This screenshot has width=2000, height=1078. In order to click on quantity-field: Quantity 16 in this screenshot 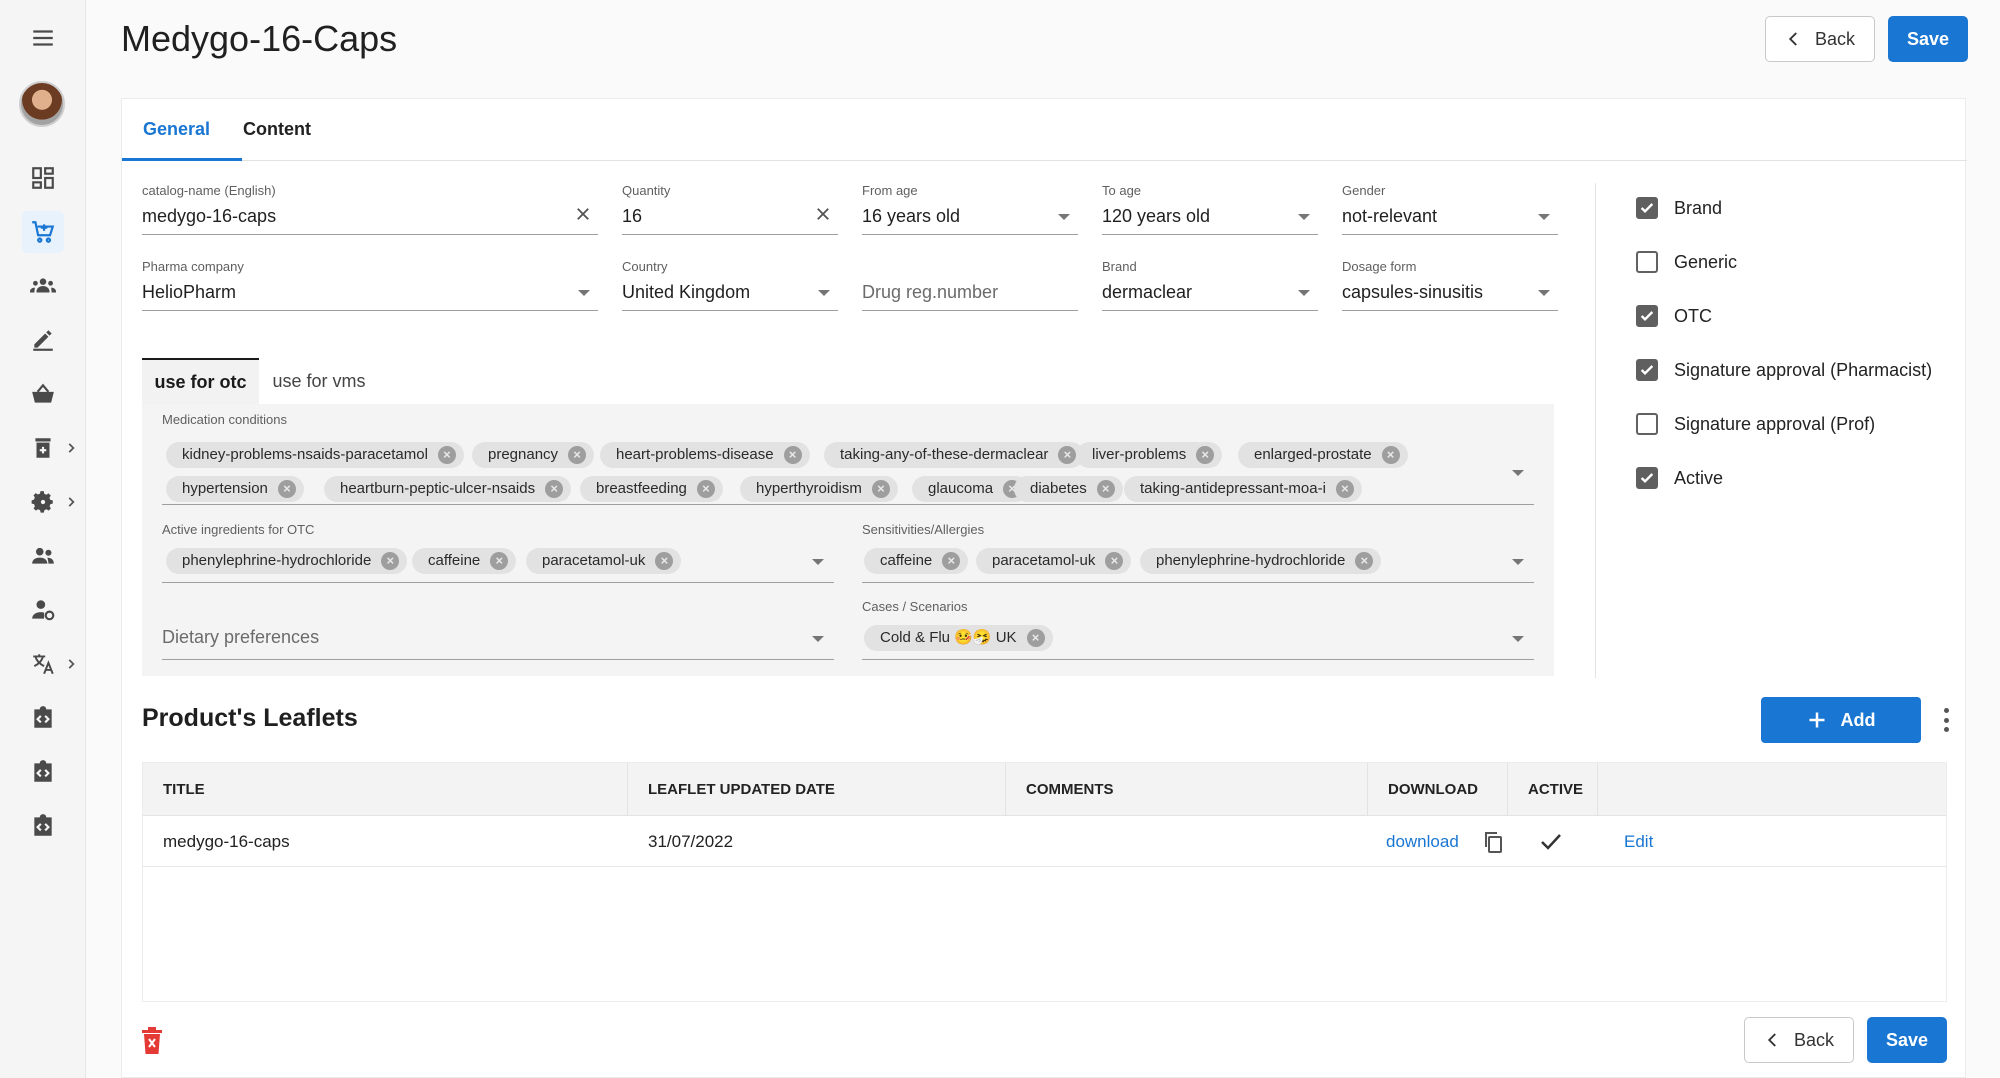, I will do `click(730, 209)`.